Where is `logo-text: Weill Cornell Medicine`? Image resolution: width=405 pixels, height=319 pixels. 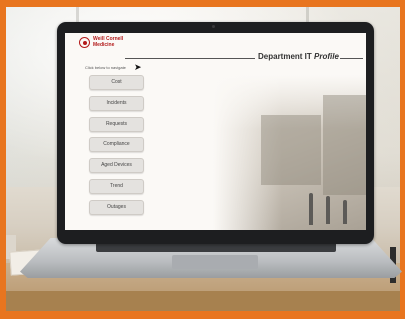
logo-text: Weill Cornell Medicine is located at coordinates (108, 42).